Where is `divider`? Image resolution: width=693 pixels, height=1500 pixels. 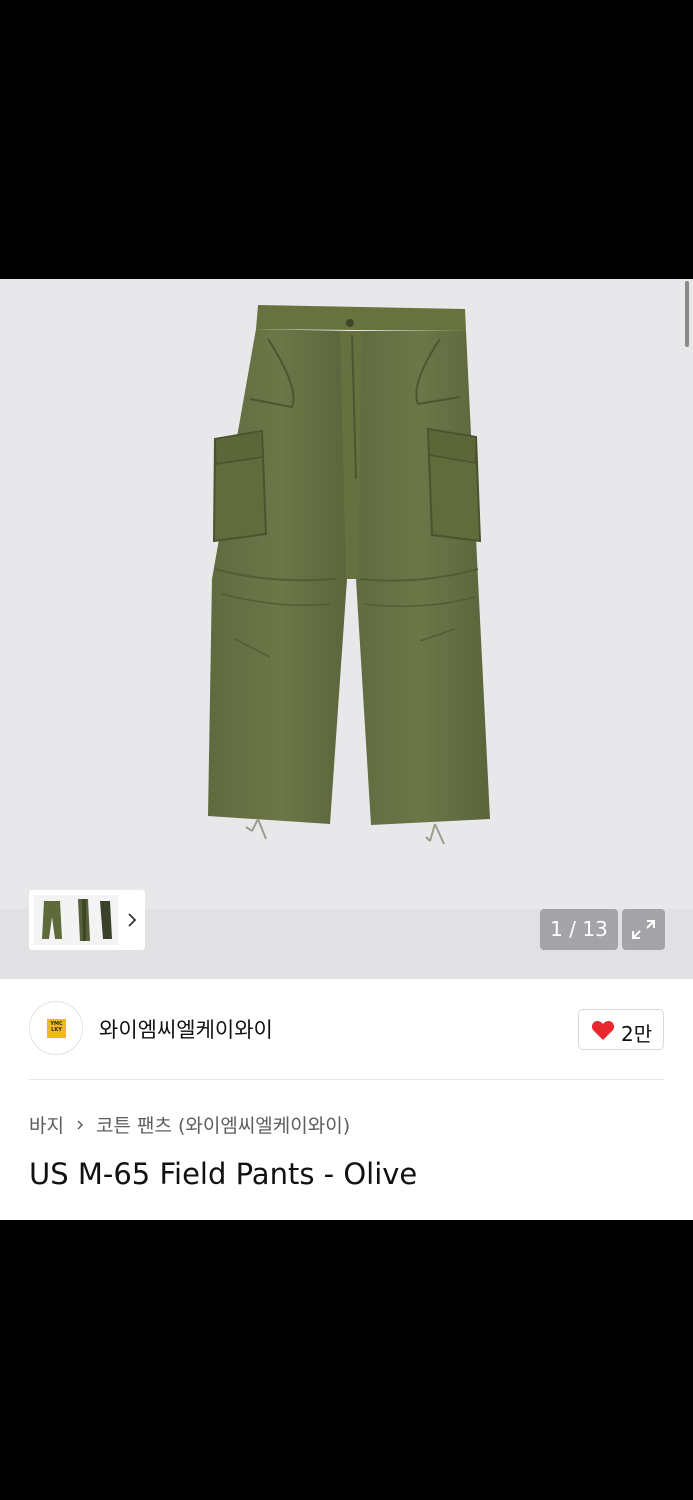 divider is located at coordinates (346, 1079).